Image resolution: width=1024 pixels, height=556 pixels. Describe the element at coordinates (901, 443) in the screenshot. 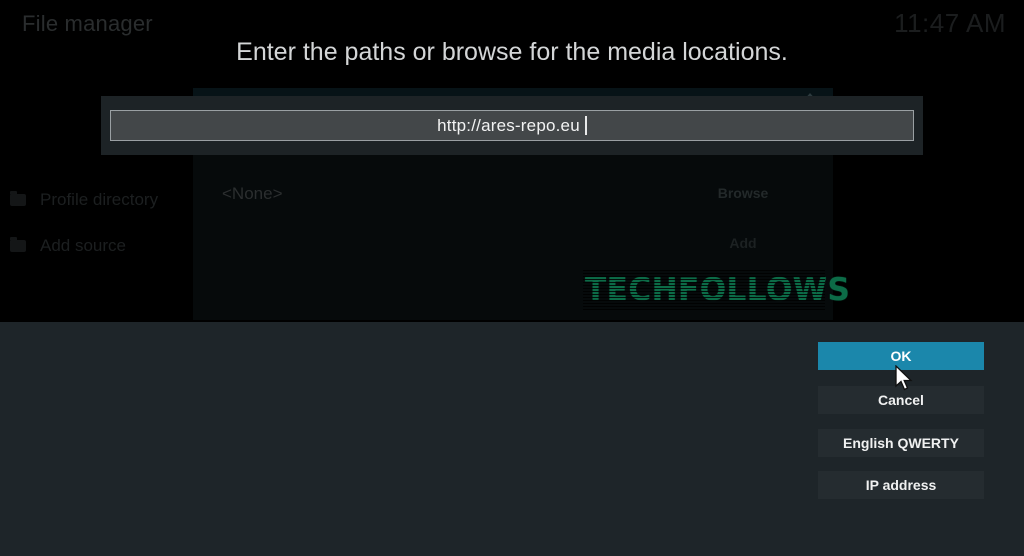

I see `keyboard-layout-button: English QWERTY` at that location.